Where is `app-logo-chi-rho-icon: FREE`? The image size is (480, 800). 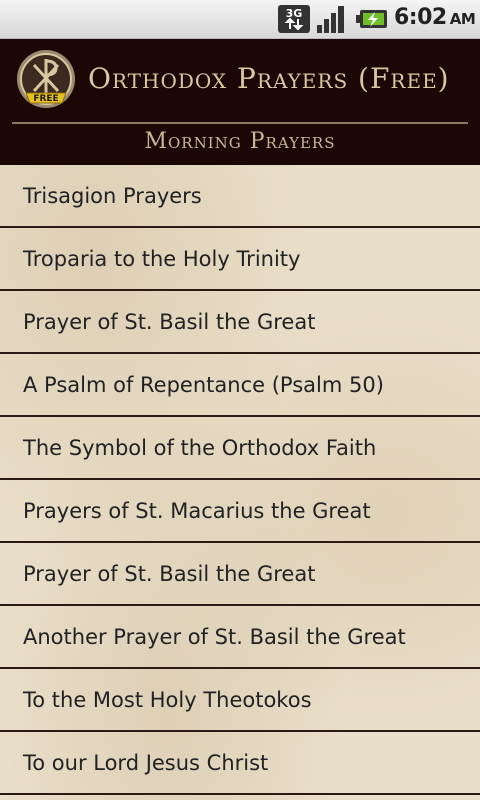
app-logo-chi-rho-icon: FREE is located at coordinates (46, 79).